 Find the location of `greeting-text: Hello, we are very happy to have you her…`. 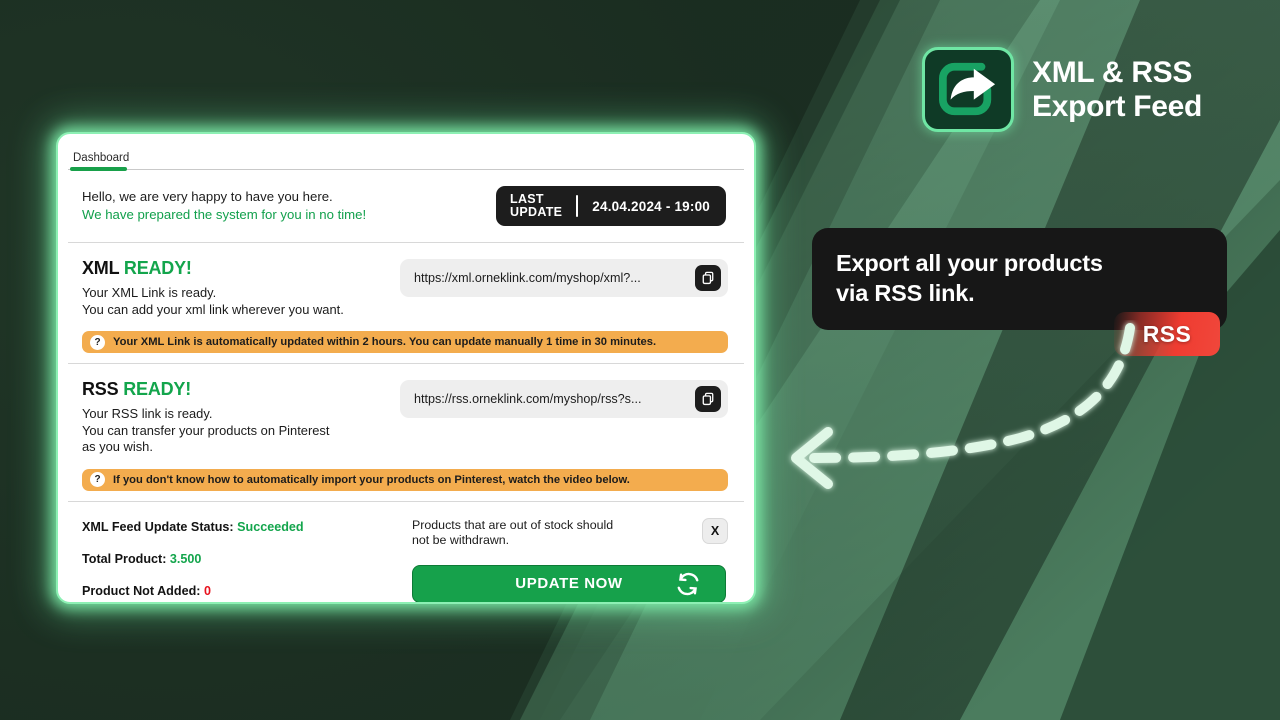

greeting-text: Hello, we are very happy to have you her… is located at coordinates (224, 206).